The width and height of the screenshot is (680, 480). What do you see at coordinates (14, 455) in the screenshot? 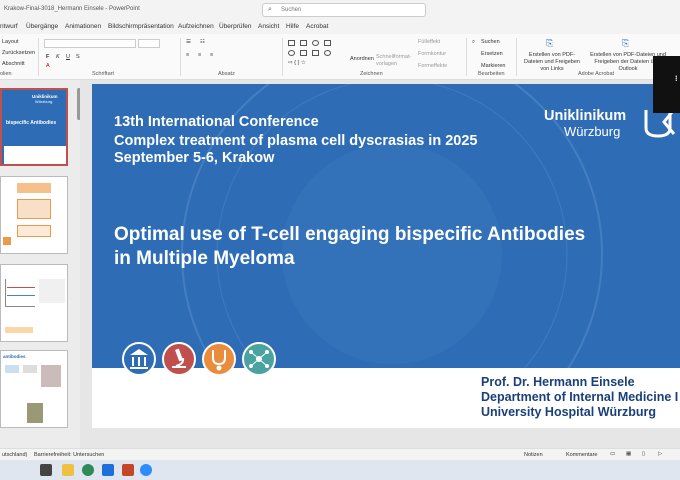
I see `language-indicator: utschland)` at bounding box center [14, 455].